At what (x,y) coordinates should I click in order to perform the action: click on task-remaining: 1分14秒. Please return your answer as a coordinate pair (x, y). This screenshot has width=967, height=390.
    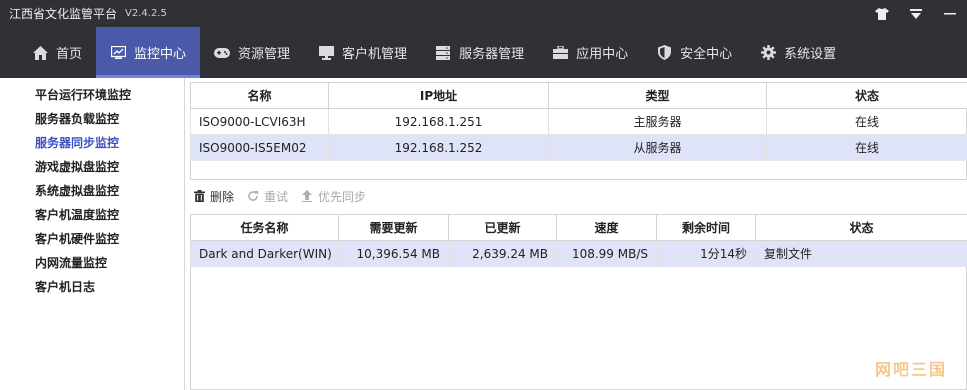
    Looking at the image, I should click on (706, 253).